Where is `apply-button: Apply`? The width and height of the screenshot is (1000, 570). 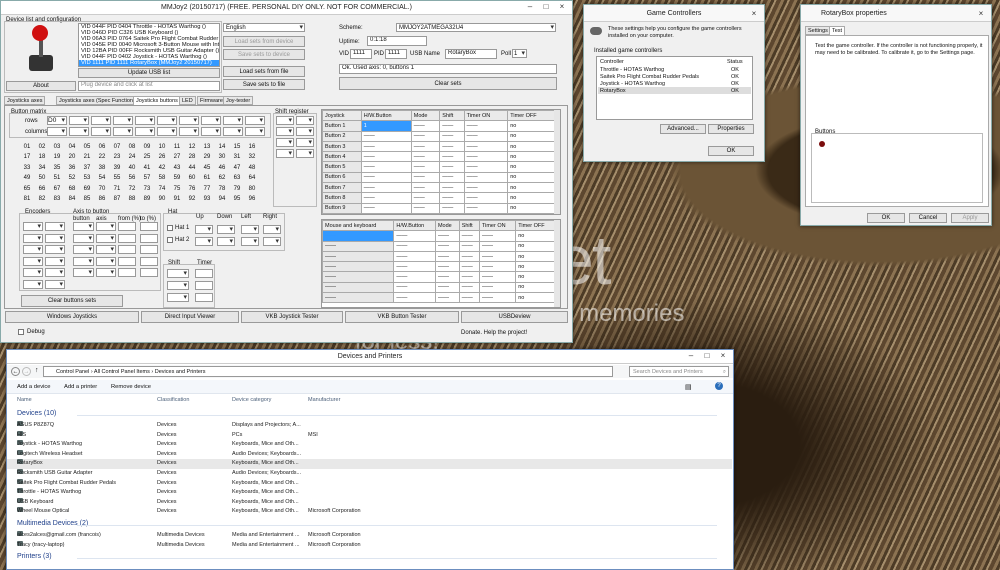
apply-button: Apply is located at coordinates (970, 218).